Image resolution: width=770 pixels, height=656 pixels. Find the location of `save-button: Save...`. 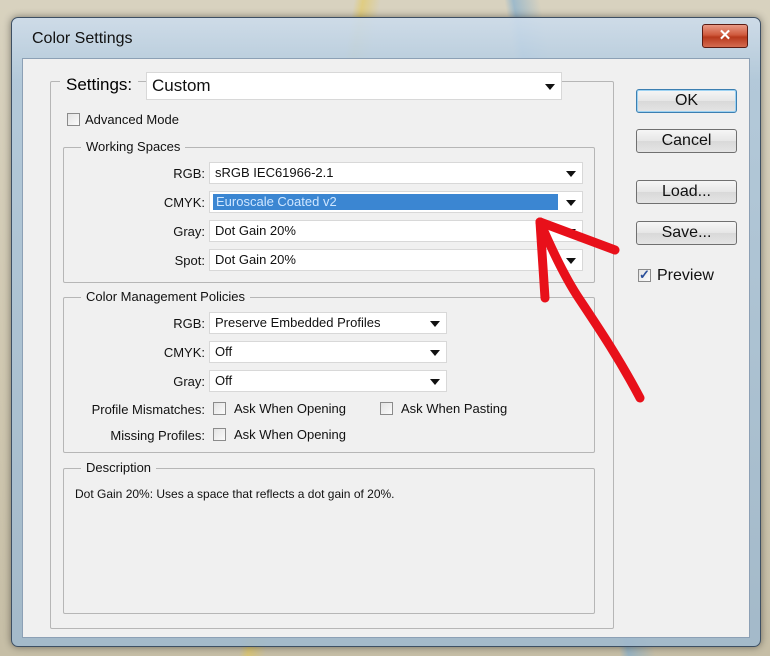

save-button: Save... is located at coordinates (686, 233).